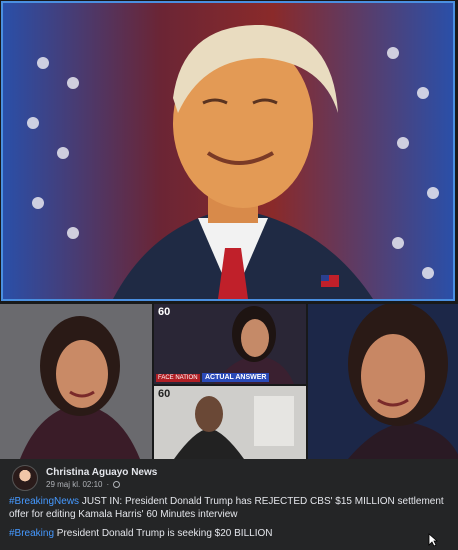 This screenshot has height=550, width=458. What do you see at coordinates (74, 484) in the screenshot?
I see `post-timestamp: 29 maj kl. 02:10` at bounding box center [74, 484].